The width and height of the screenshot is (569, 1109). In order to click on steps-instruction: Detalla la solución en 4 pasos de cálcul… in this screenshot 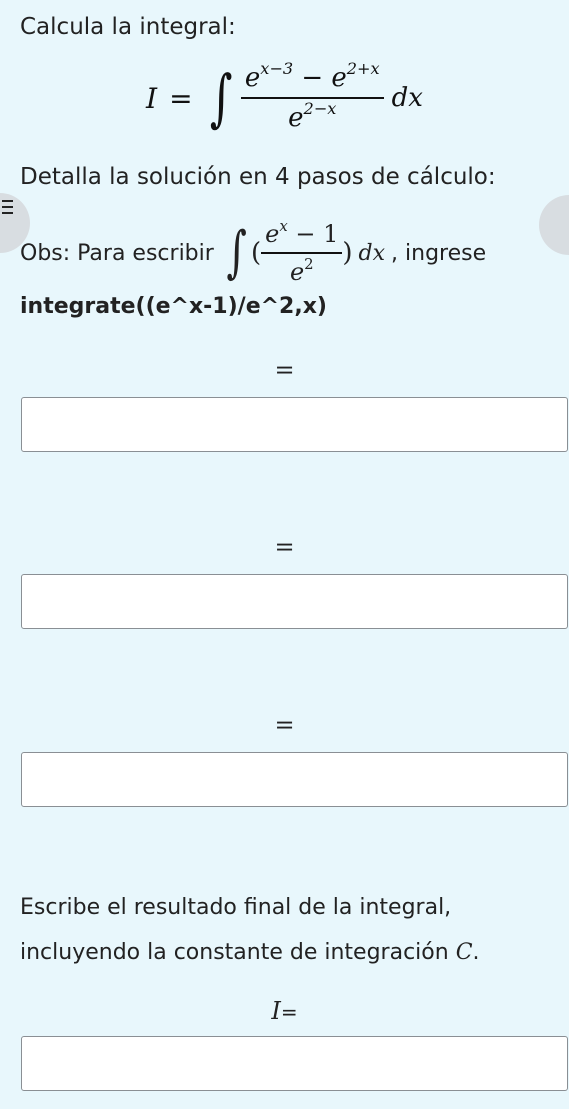, I will do `click(258, 177)`.